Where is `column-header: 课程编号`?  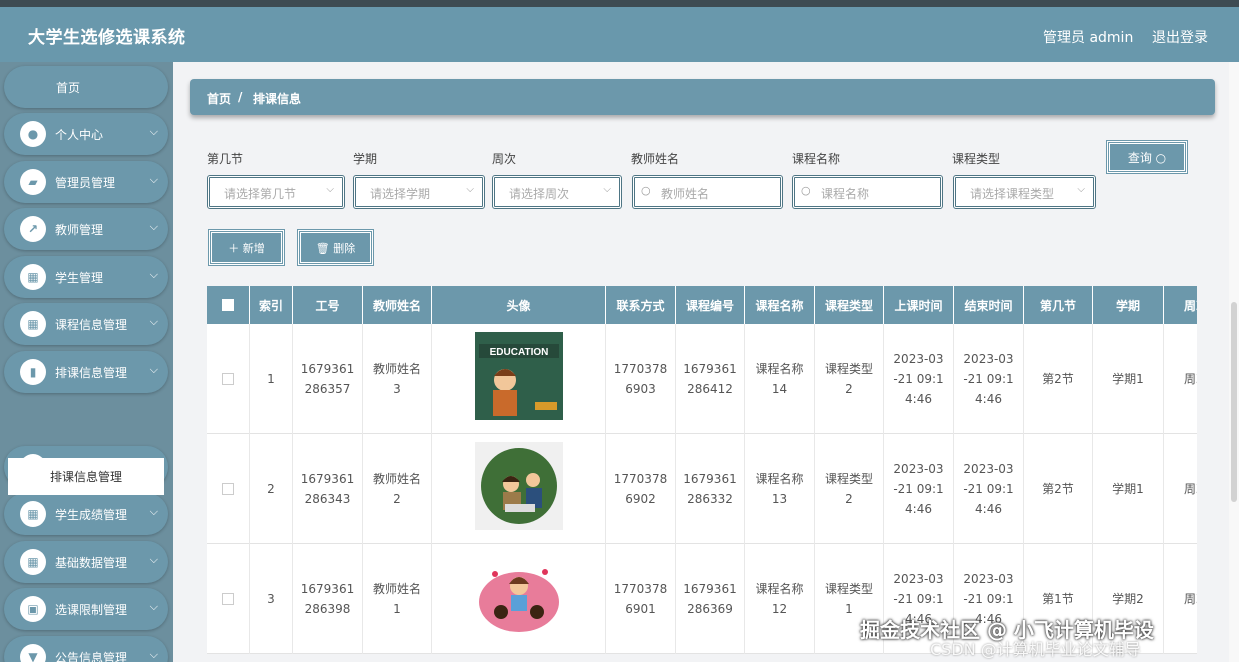 column-header: 课程编号 is located at coordinates (710, 305).